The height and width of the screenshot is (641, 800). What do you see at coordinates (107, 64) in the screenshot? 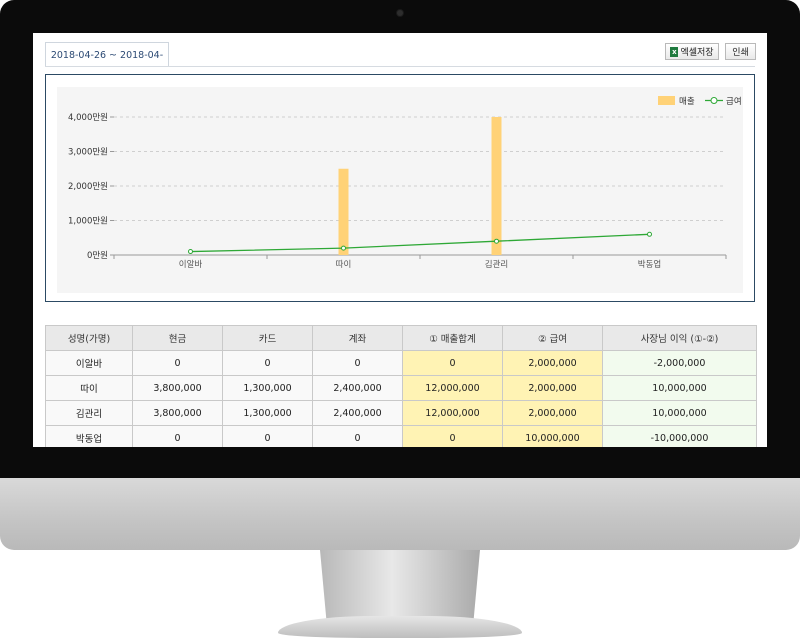
I see `tab-date-range: 2018-04-26 ~ 2018-04-26` at bounding box center [107, 64].